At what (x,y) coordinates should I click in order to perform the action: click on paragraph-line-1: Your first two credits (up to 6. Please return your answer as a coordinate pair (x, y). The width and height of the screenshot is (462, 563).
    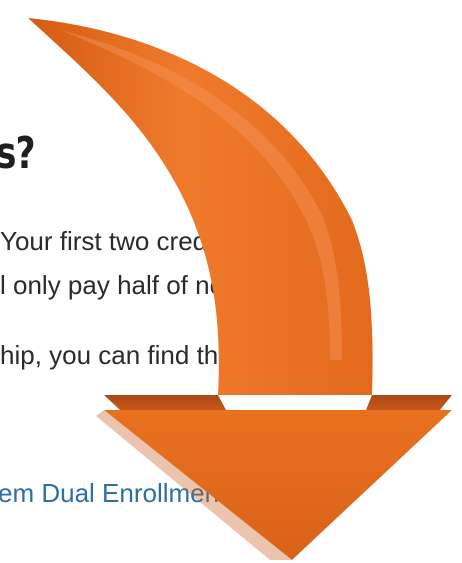
    Looking at the image, I should click on (164, 241).